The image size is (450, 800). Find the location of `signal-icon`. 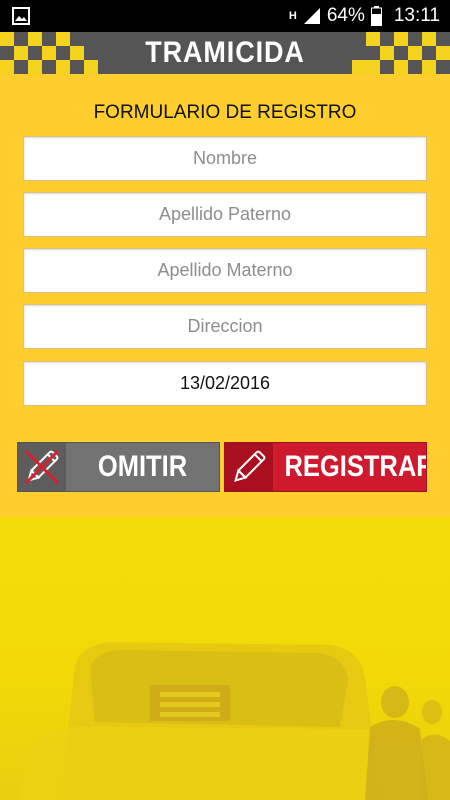

signal-icon is located at coordinates (311, 16).